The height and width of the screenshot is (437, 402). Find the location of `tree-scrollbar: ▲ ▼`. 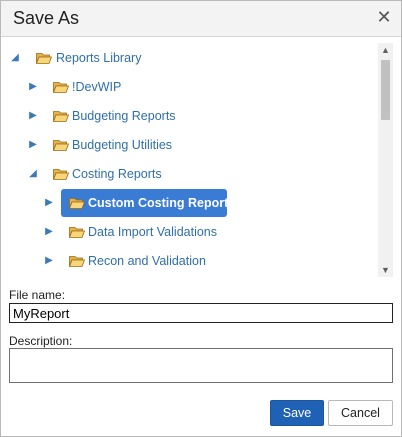

tree-scrollbar: ▲ ▼ is located at coordinates (385, 160).